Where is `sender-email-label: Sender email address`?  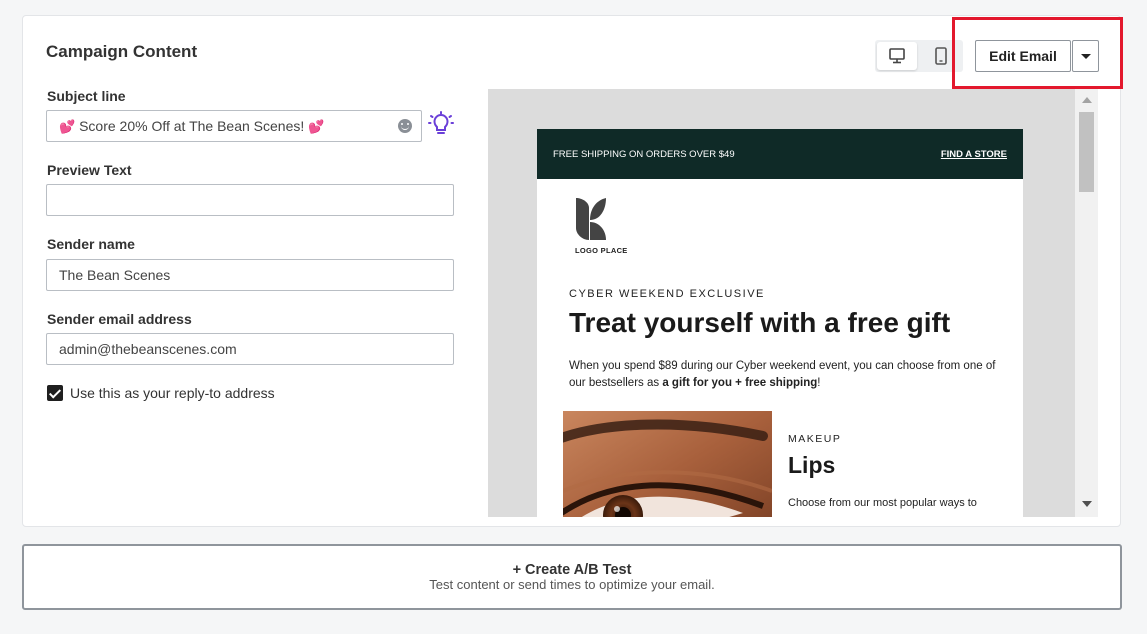
sender-email-label: Sender email address is located at coordinates (119, 319).